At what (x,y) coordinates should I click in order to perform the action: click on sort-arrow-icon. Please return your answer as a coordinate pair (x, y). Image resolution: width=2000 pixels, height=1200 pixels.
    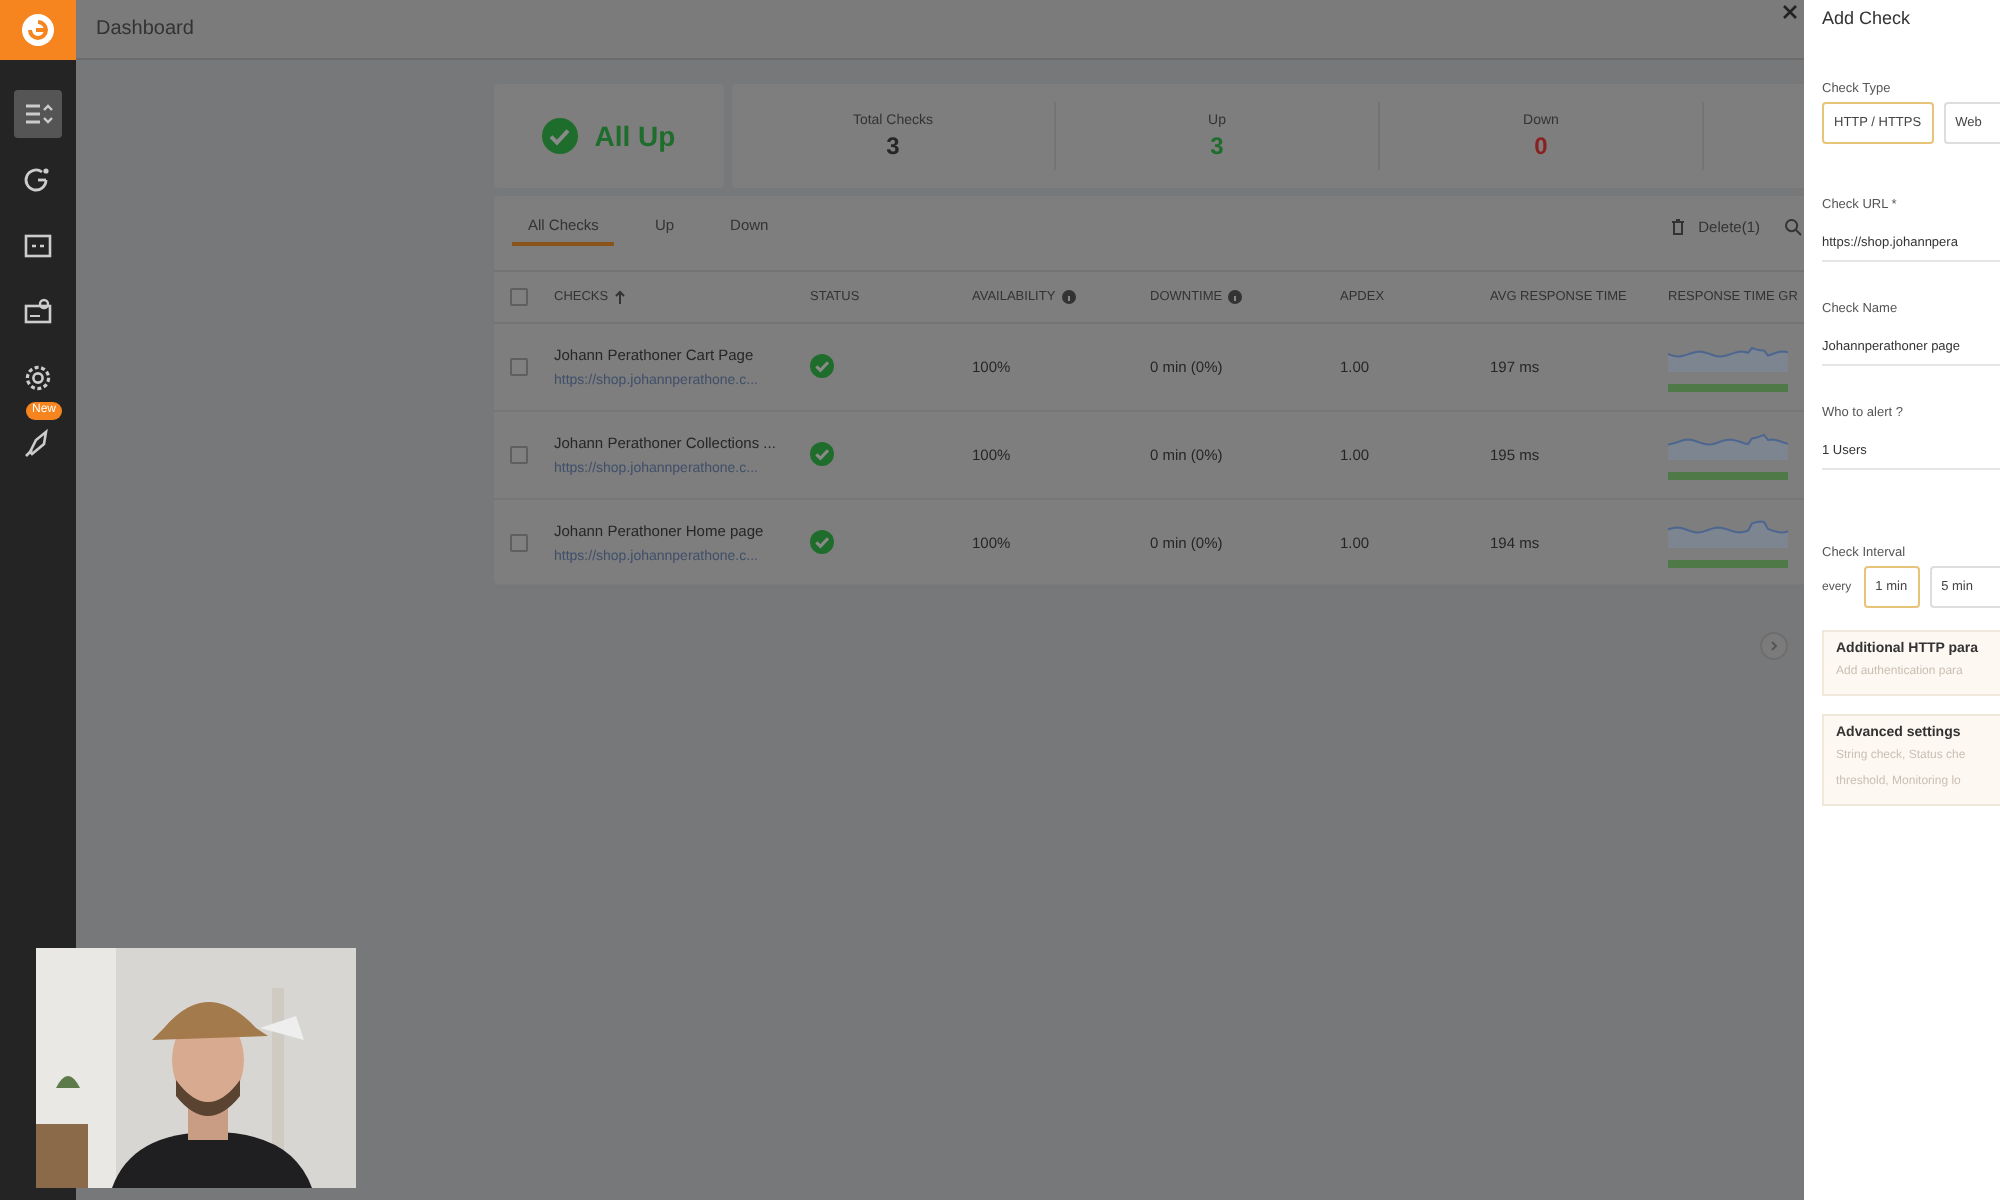
    Looking at the image, I should click on (620, 297).